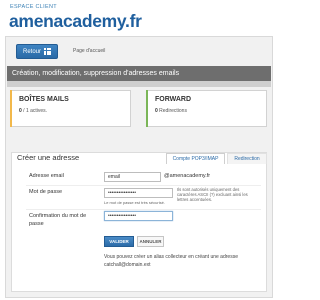 The height and width of the screenshot is (300, 320). What do you see at coordinates (150, 241) in the screenshot?
I see `cancel-button: ANNULER` at bounding box center [150, 241].